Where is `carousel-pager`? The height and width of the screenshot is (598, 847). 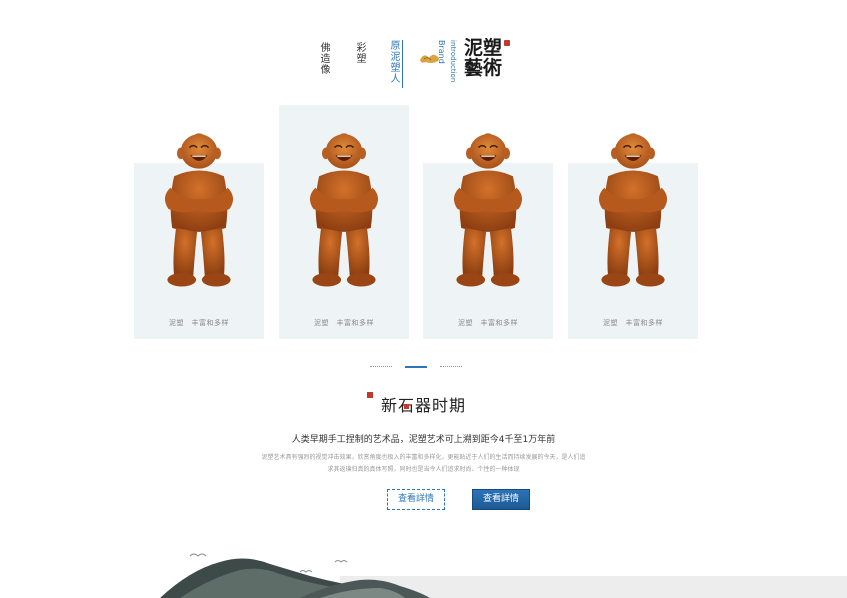 carousel-pager is located at coordinates (416, 367).